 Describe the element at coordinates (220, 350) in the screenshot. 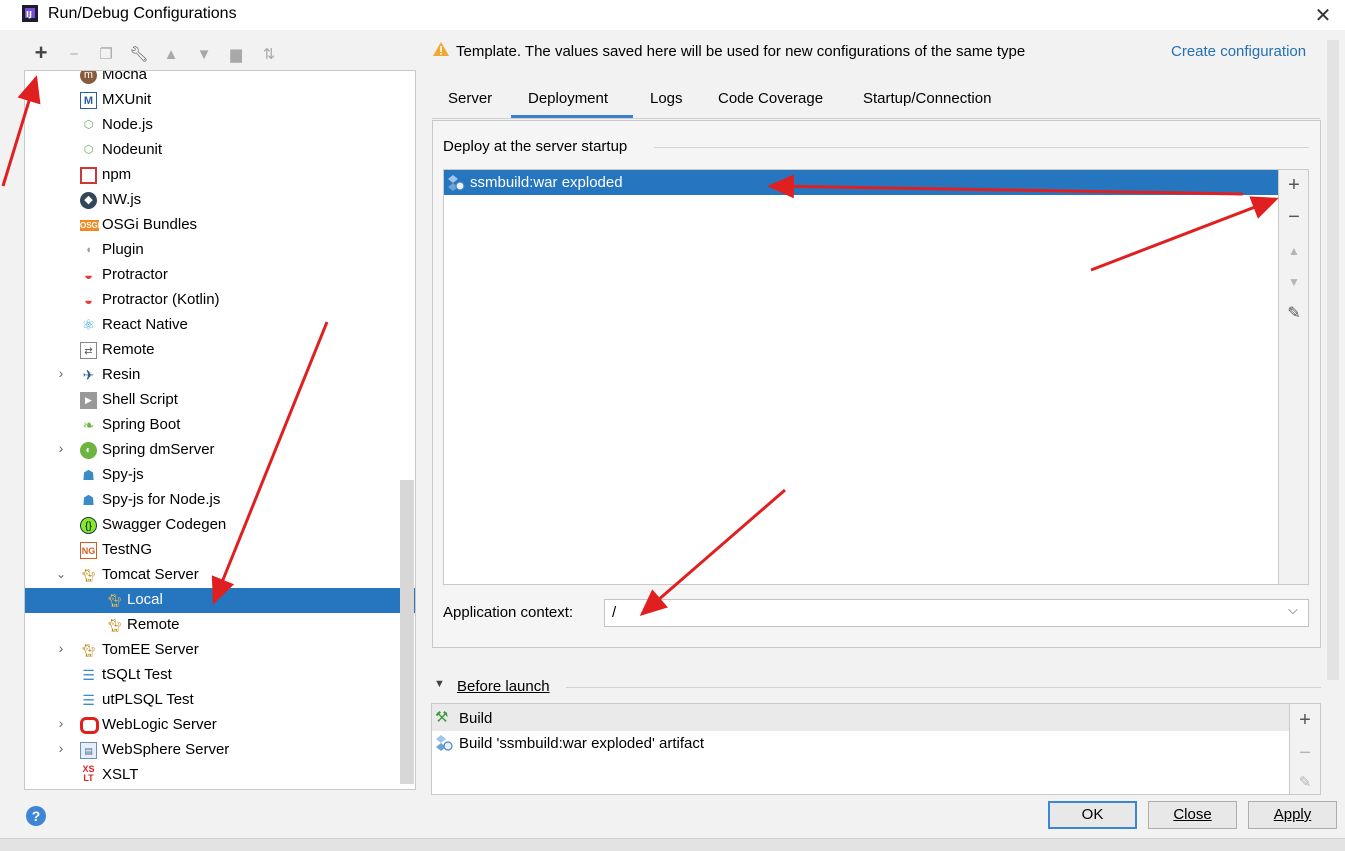

I see `tree-item-remote: ⇄ Remote` at that location.